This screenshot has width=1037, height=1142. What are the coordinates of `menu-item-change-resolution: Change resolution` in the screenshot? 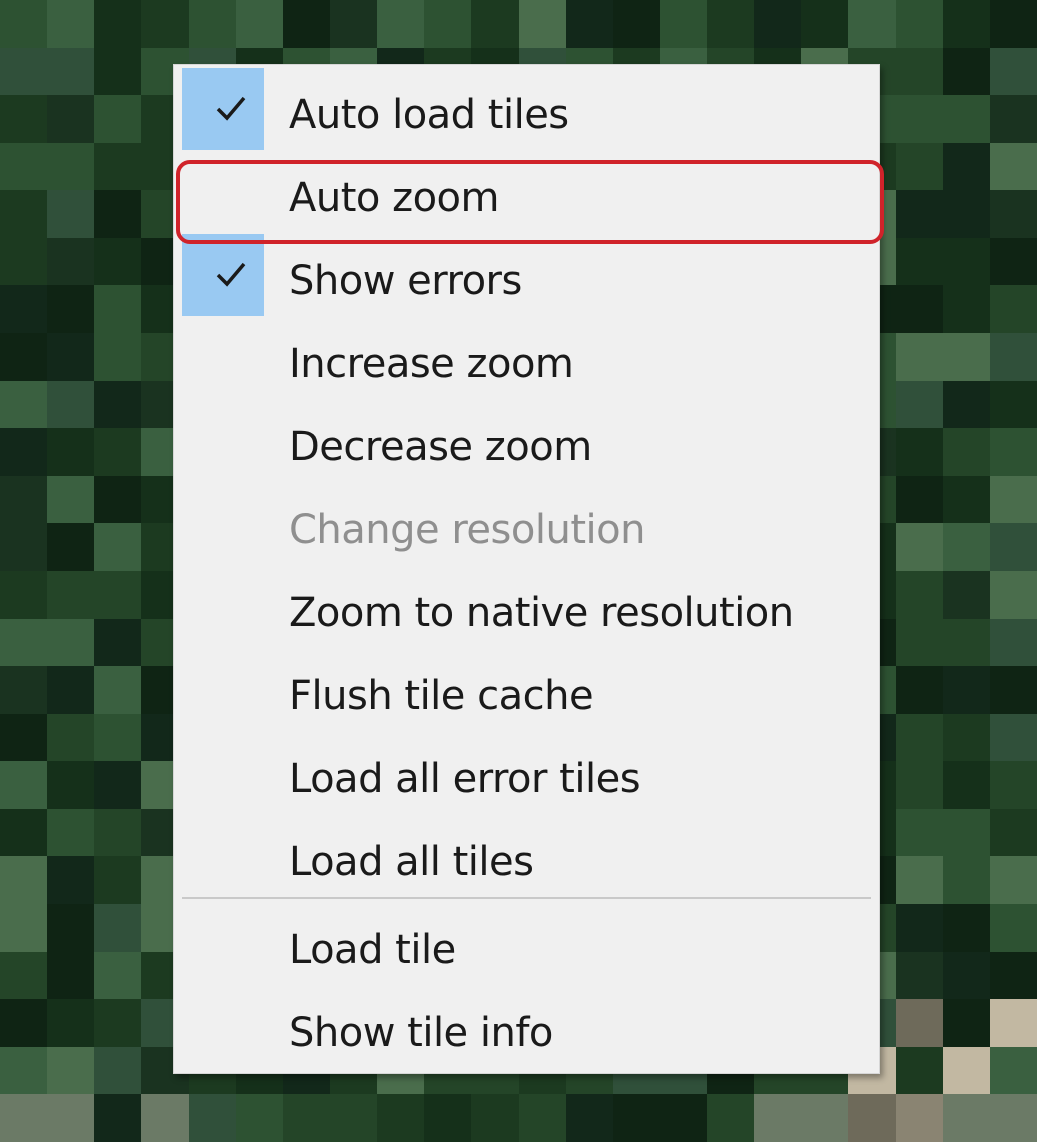 It's located at (526, 521).